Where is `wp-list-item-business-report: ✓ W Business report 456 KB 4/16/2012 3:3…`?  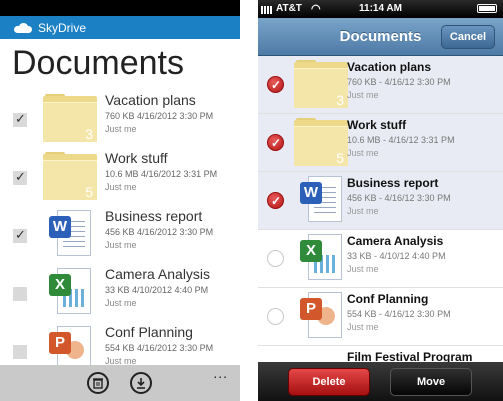 wp-list-item-business-report: ✓ W Business report 456 KB 4/16/2012 3:3… is located at coordinates (120, 237).